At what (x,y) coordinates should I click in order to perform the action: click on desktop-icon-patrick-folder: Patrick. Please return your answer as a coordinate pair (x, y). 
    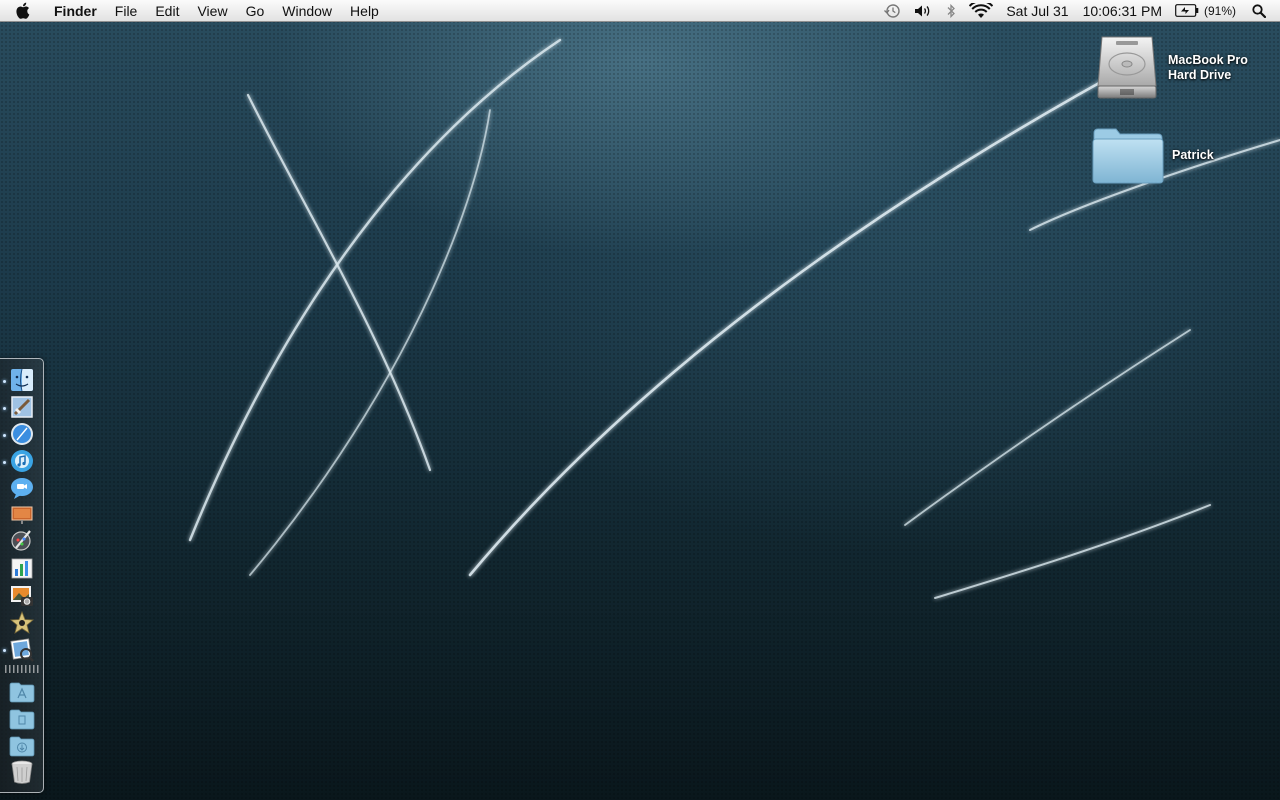
    Looking at the image, I should click on (1153, 155).